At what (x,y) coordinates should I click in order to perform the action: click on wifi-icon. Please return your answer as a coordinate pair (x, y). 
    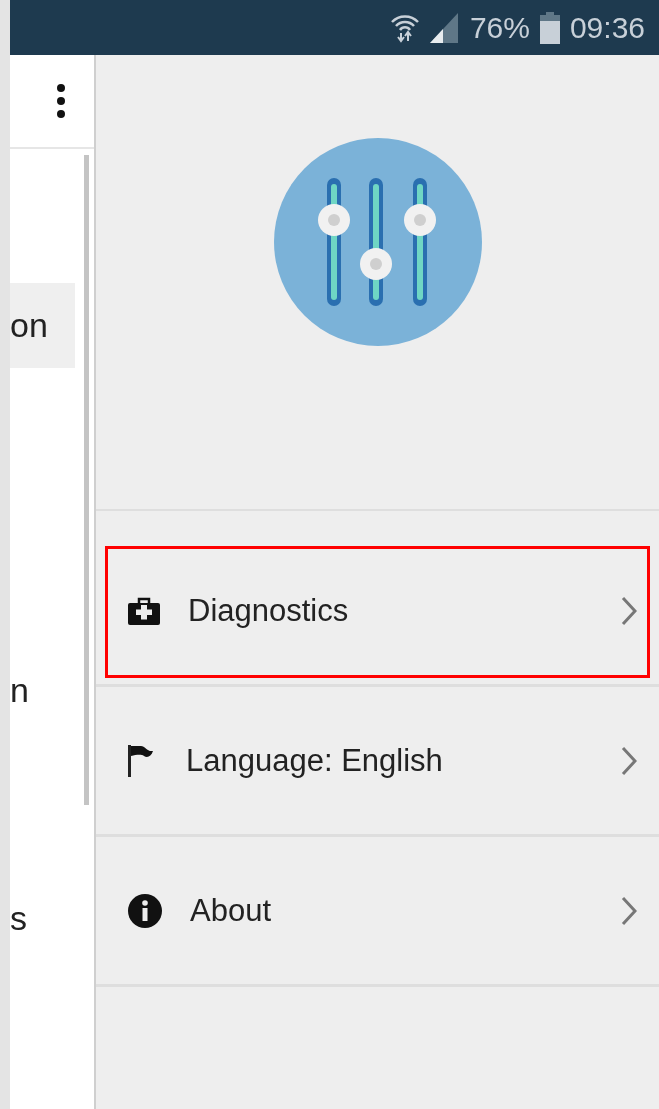
    Looking at the image, I should click on (404, 27).